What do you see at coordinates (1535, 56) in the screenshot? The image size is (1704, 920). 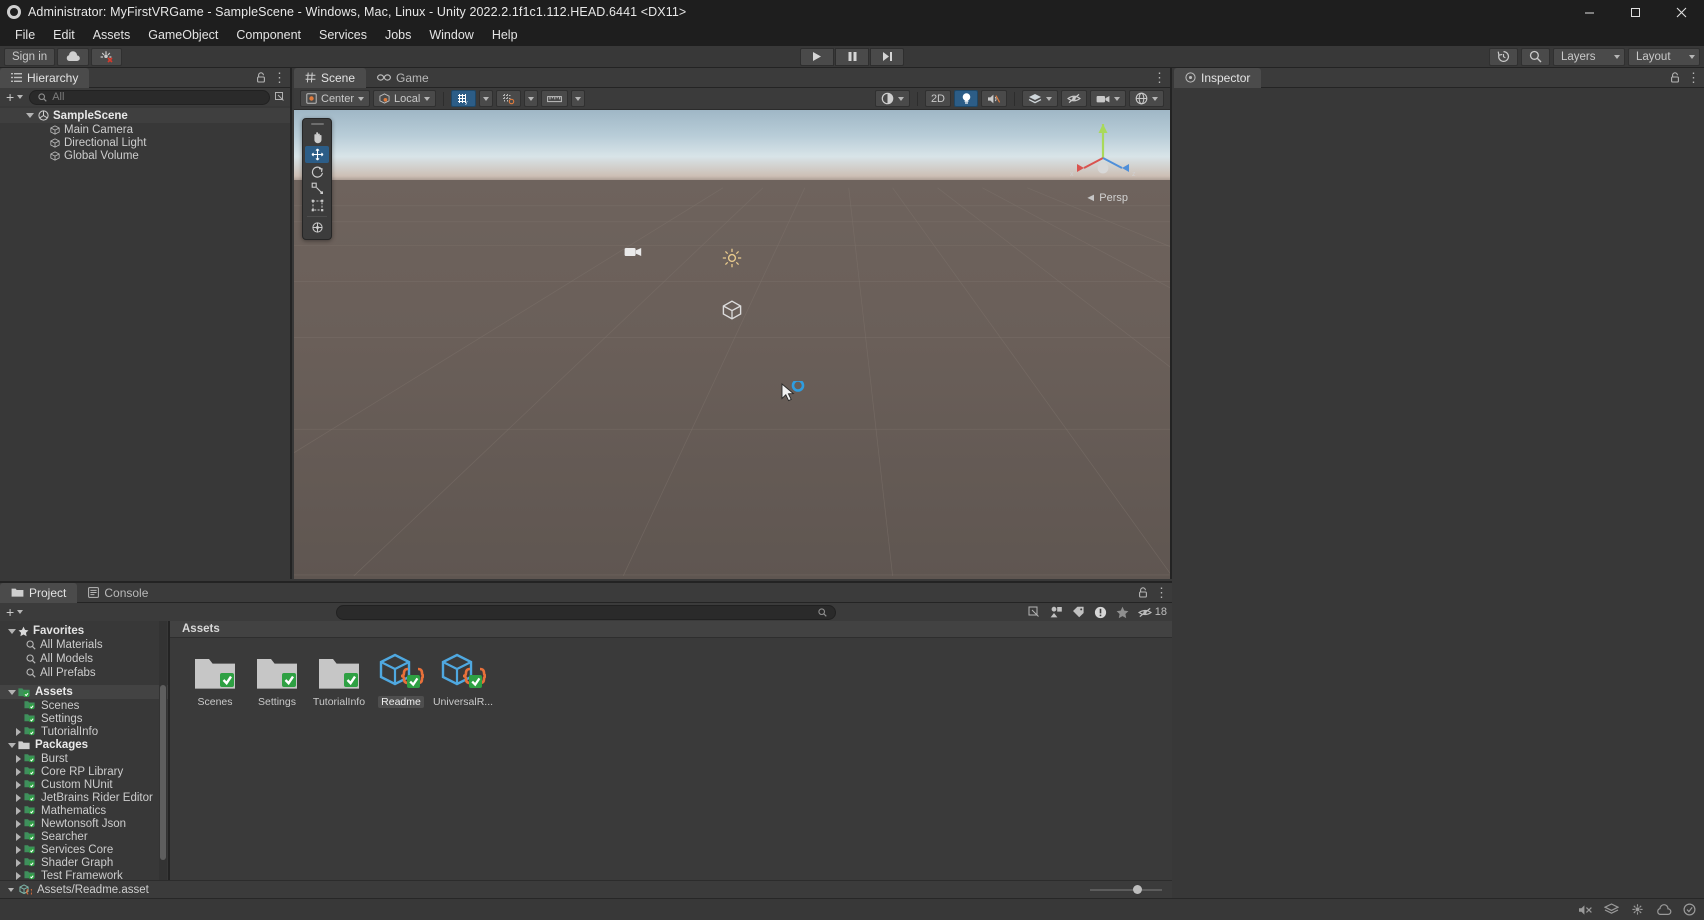 I see `search-icon` at bounding box center [1535, 56].